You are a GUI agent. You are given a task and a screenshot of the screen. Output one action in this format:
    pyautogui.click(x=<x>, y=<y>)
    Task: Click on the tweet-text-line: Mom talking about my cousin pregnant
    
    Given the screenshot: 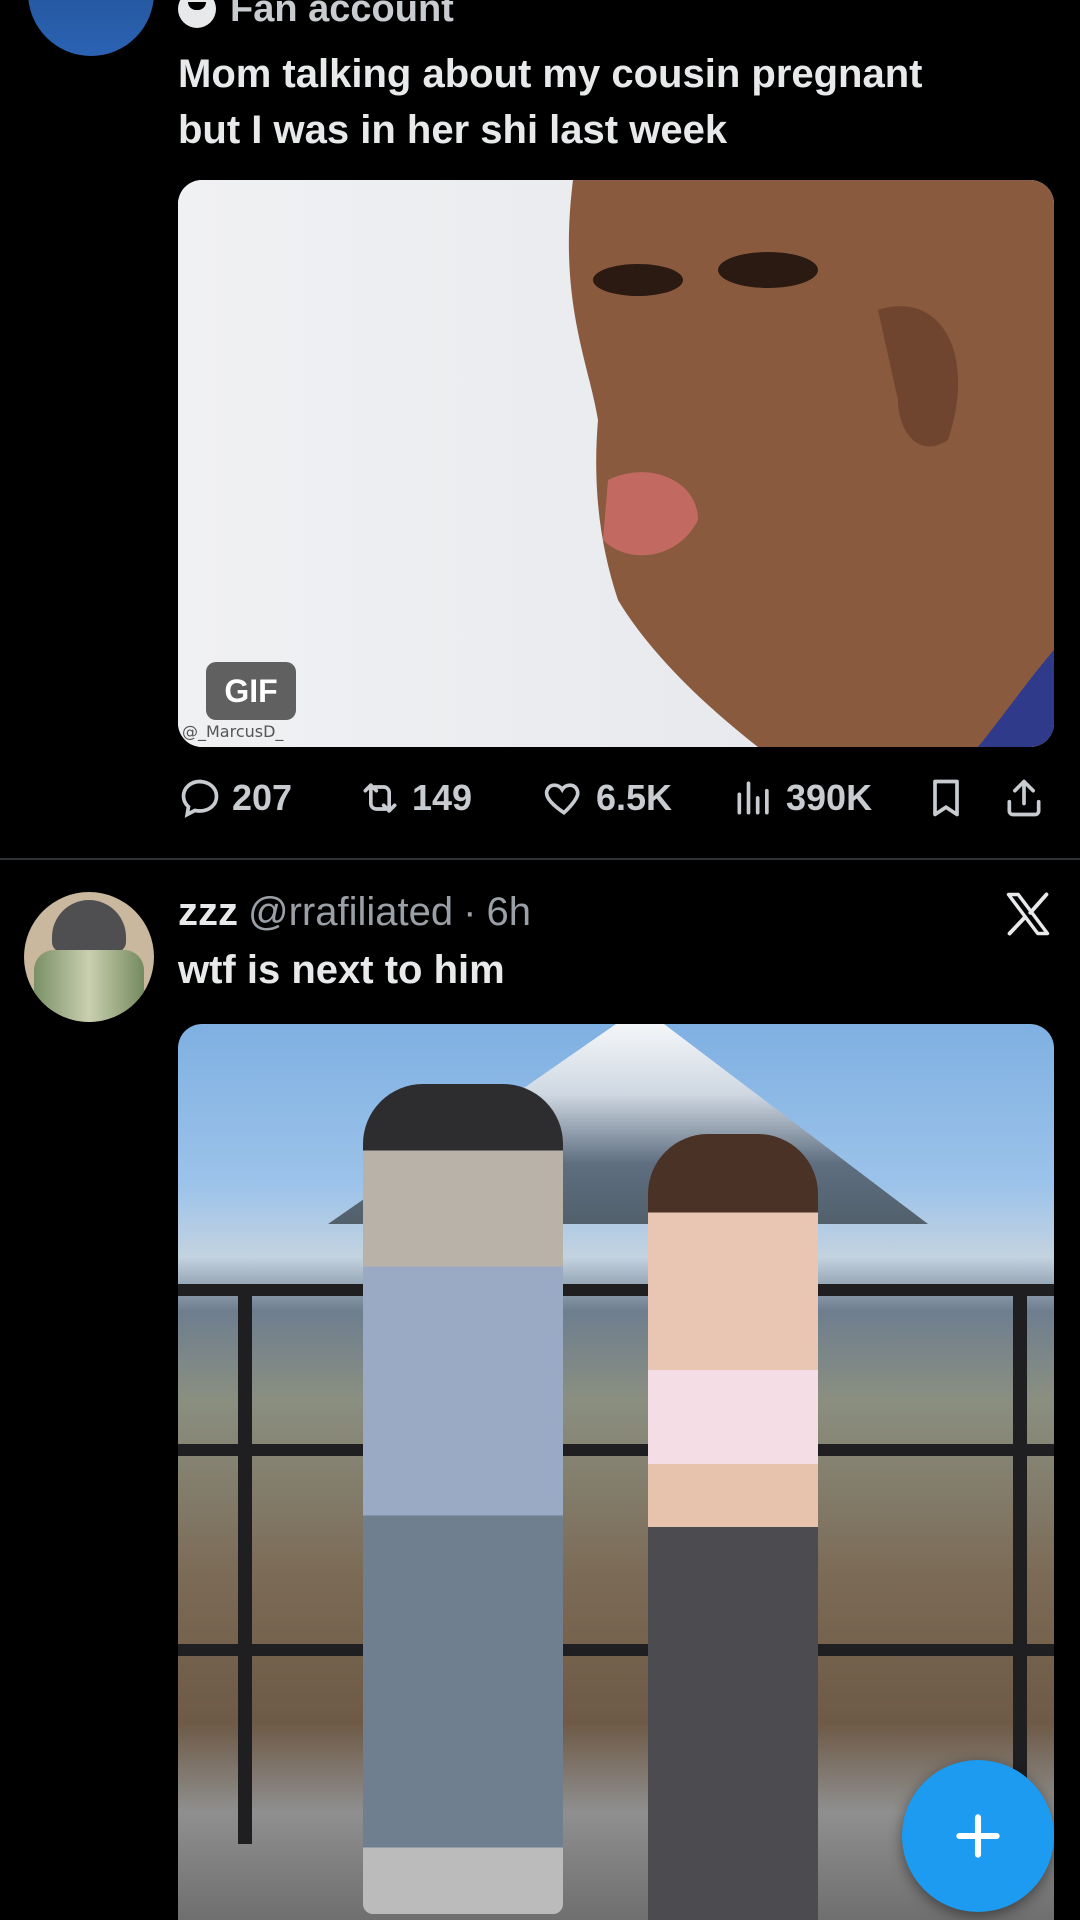 What is the action you would take?
    pyautogui.click(x=550, y=74)
    